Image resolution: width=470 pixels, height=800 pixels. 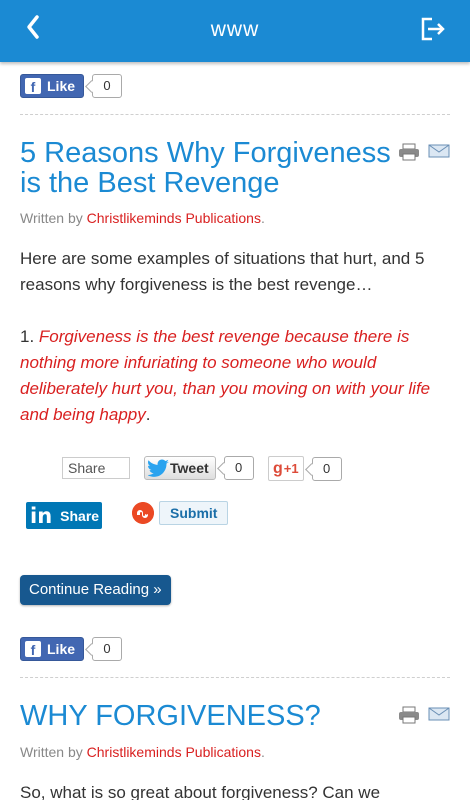 I want to click on stumbleupon-widget: Submit, so click(x=180, y=513).